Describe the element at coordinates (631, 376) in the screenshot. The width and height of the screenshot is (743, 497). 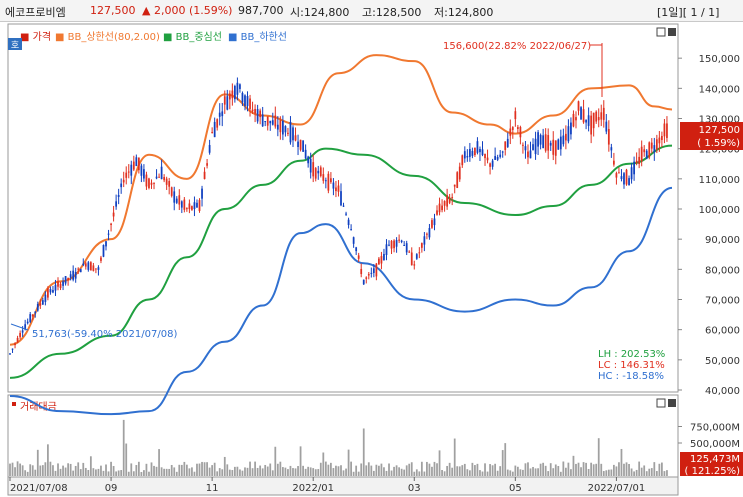
I see `hc-stat: HC : -18.58%` at that location.